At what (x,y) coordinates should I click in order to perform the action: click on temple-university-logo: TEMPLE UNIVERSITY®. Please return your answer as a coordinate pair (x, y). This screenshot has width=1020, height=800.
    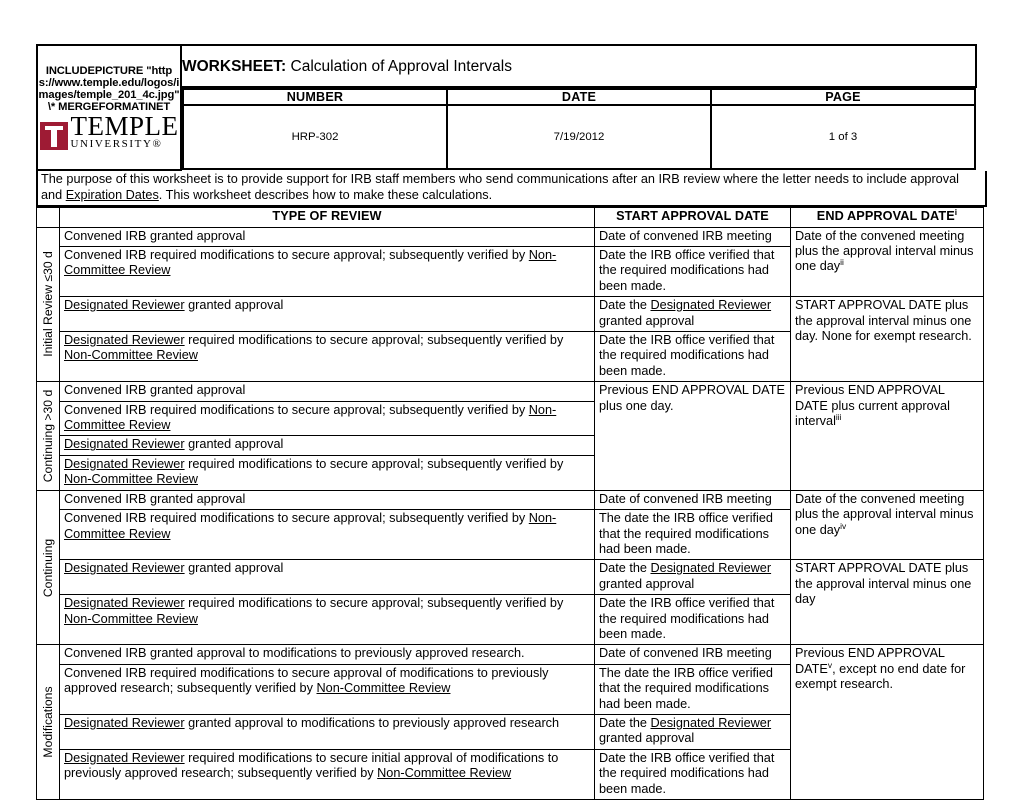
    Looking at the image, I should click on (109, 131).